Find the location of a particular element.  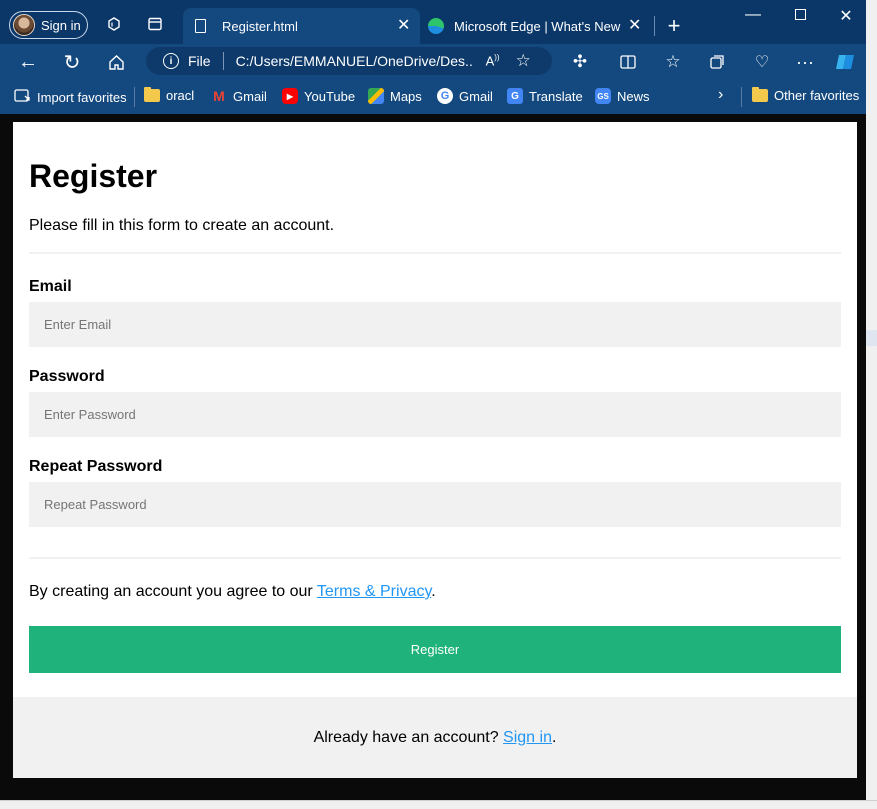

more-icon: ··· is located at coordinates (805, 62).